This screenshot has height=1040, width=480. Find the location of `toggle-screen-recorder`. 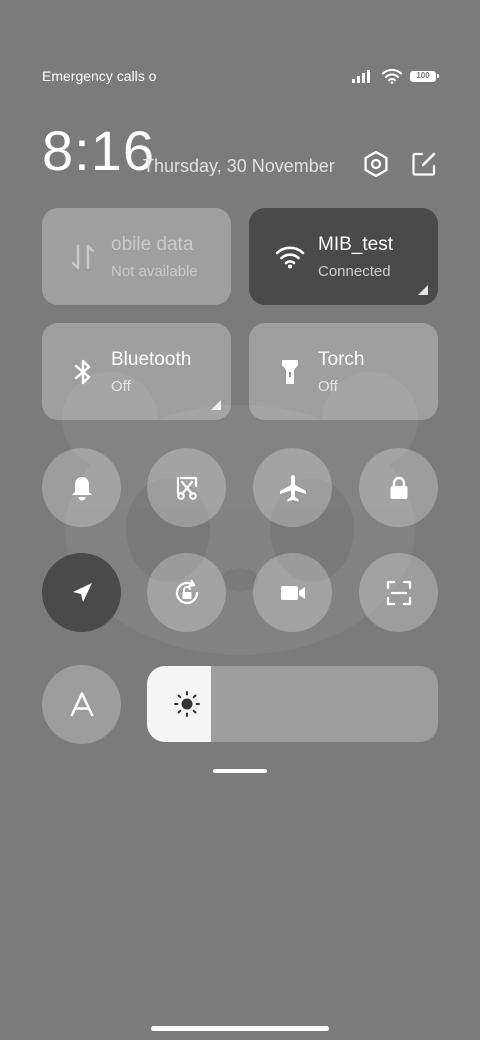

toggle-screen-recorder is located at coordinates (292, 592).